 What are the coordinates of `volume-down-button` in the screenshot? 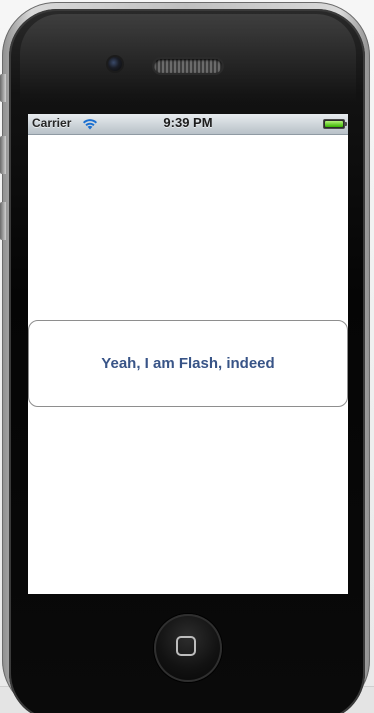 It's located at (3, 221).